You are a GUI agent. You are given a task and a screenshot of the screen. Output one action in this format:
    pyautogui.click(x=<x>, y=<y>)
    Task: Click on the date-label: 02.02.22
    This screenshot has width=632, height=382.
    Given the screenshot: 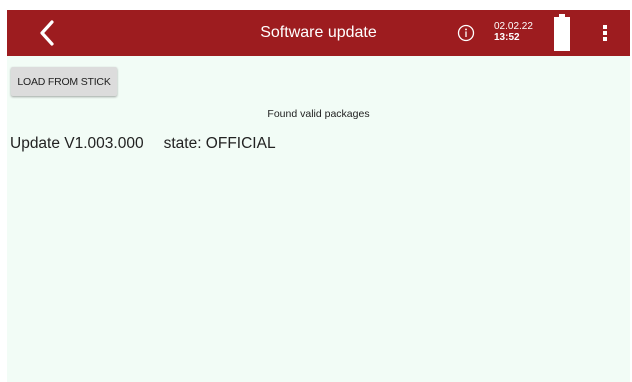 What is the action you would take?
    pyautogui.click(x=513, y=26)
    